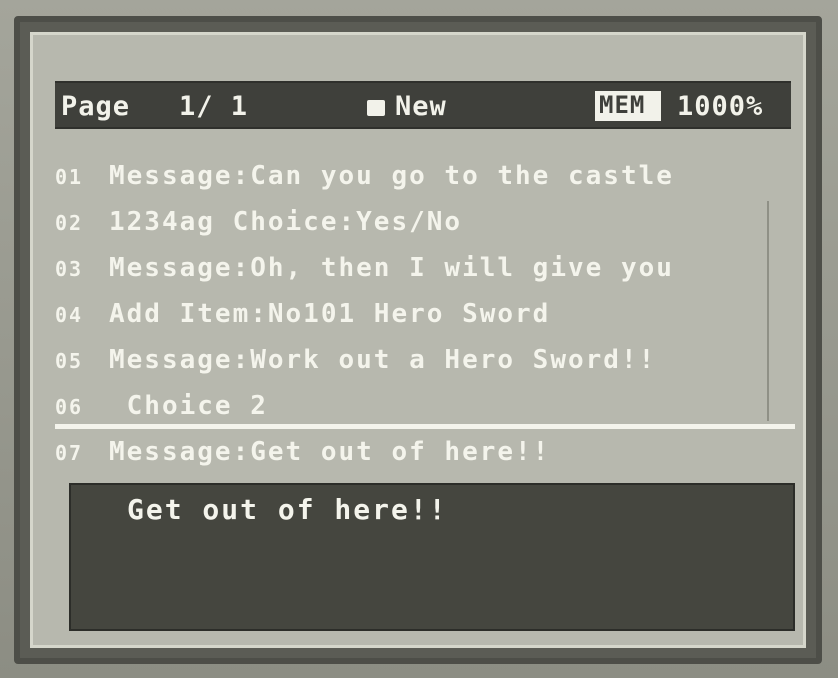 The image size is (838, 678). Describe the element at coordinates (376, 108) in the screenshot. I see `new-icon` at that location.